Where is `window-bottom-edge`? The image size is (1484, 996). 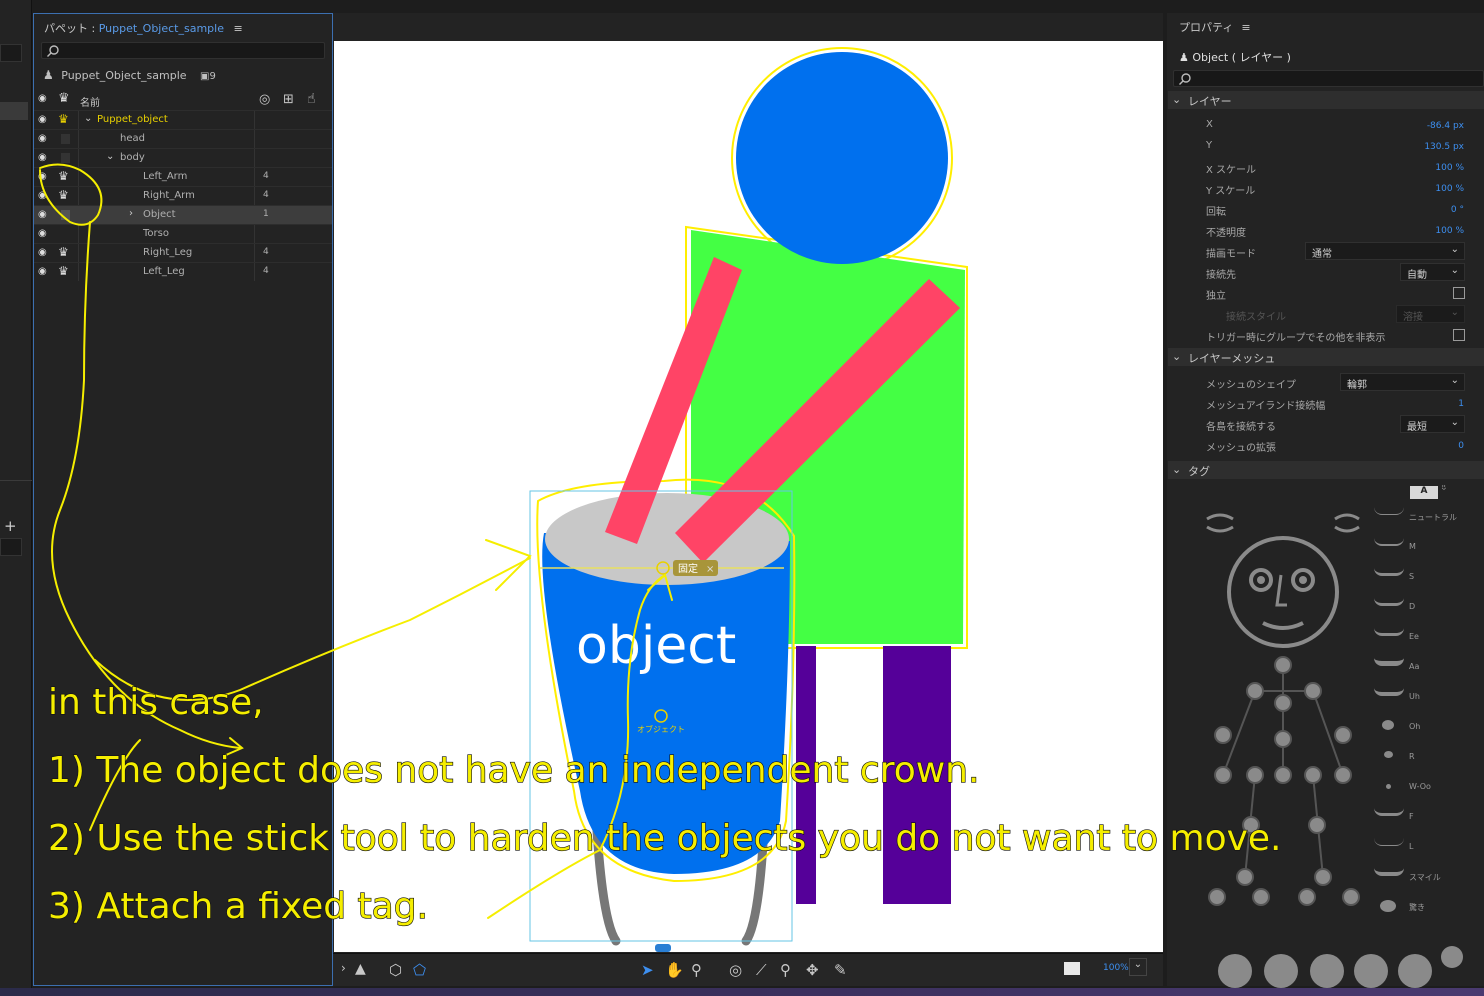 window-bottom-edge is located at coordinates (742, 992).